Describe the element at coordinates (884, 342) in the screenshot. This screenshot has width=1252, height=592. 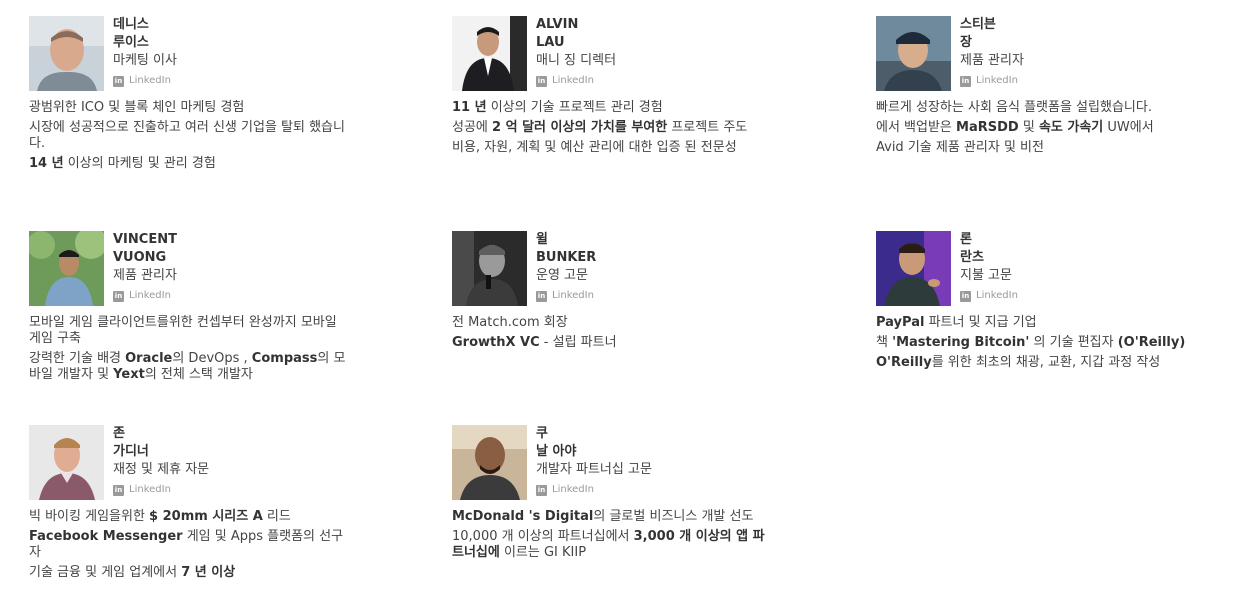
I see `bullet-text: 책` at that location.